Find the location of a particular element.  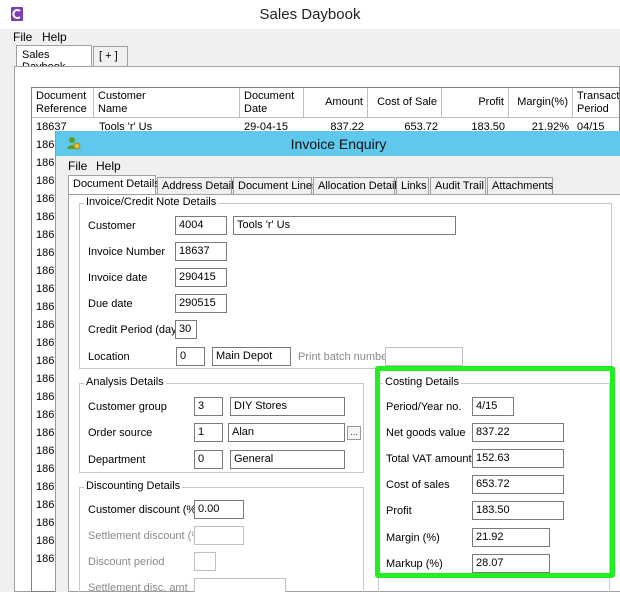

outer-tabstrip: Sales Daybook [ + ] is located at coordinates (310, 59).